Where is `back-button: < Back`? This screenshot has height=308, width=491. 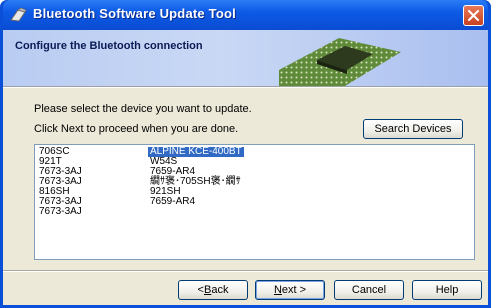
back-button: < Back is located at coordinates (213, 290).